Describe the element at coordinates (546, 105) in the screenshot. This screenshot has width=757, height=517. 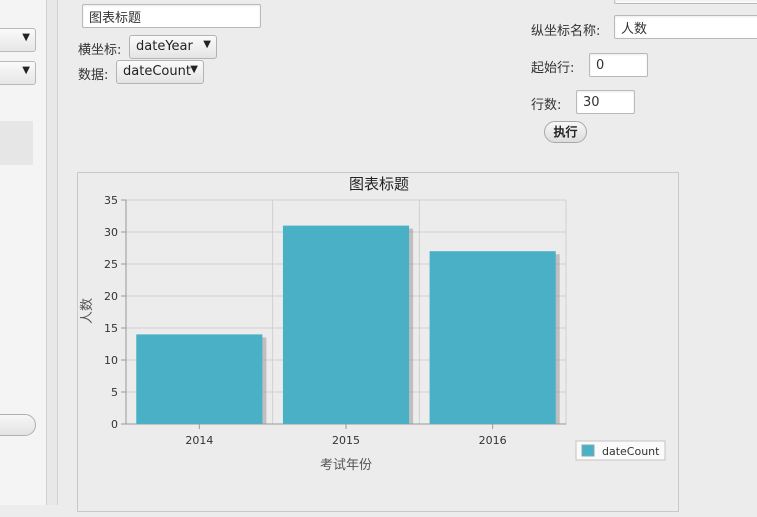
I see `row-count-label: 行数:` at that location.